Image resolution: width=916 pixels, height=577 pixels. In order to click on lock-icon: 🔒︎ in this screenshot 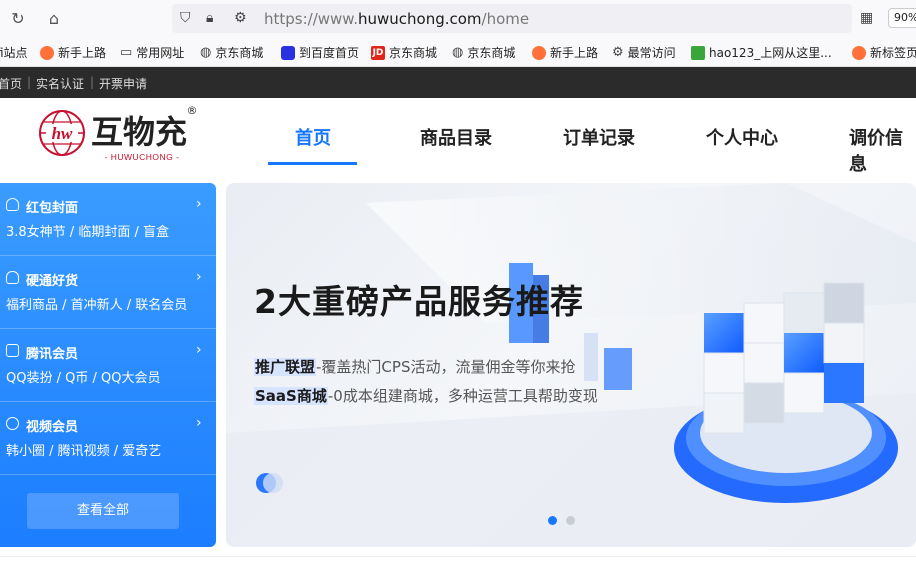, I will do `click(209, 18)`.